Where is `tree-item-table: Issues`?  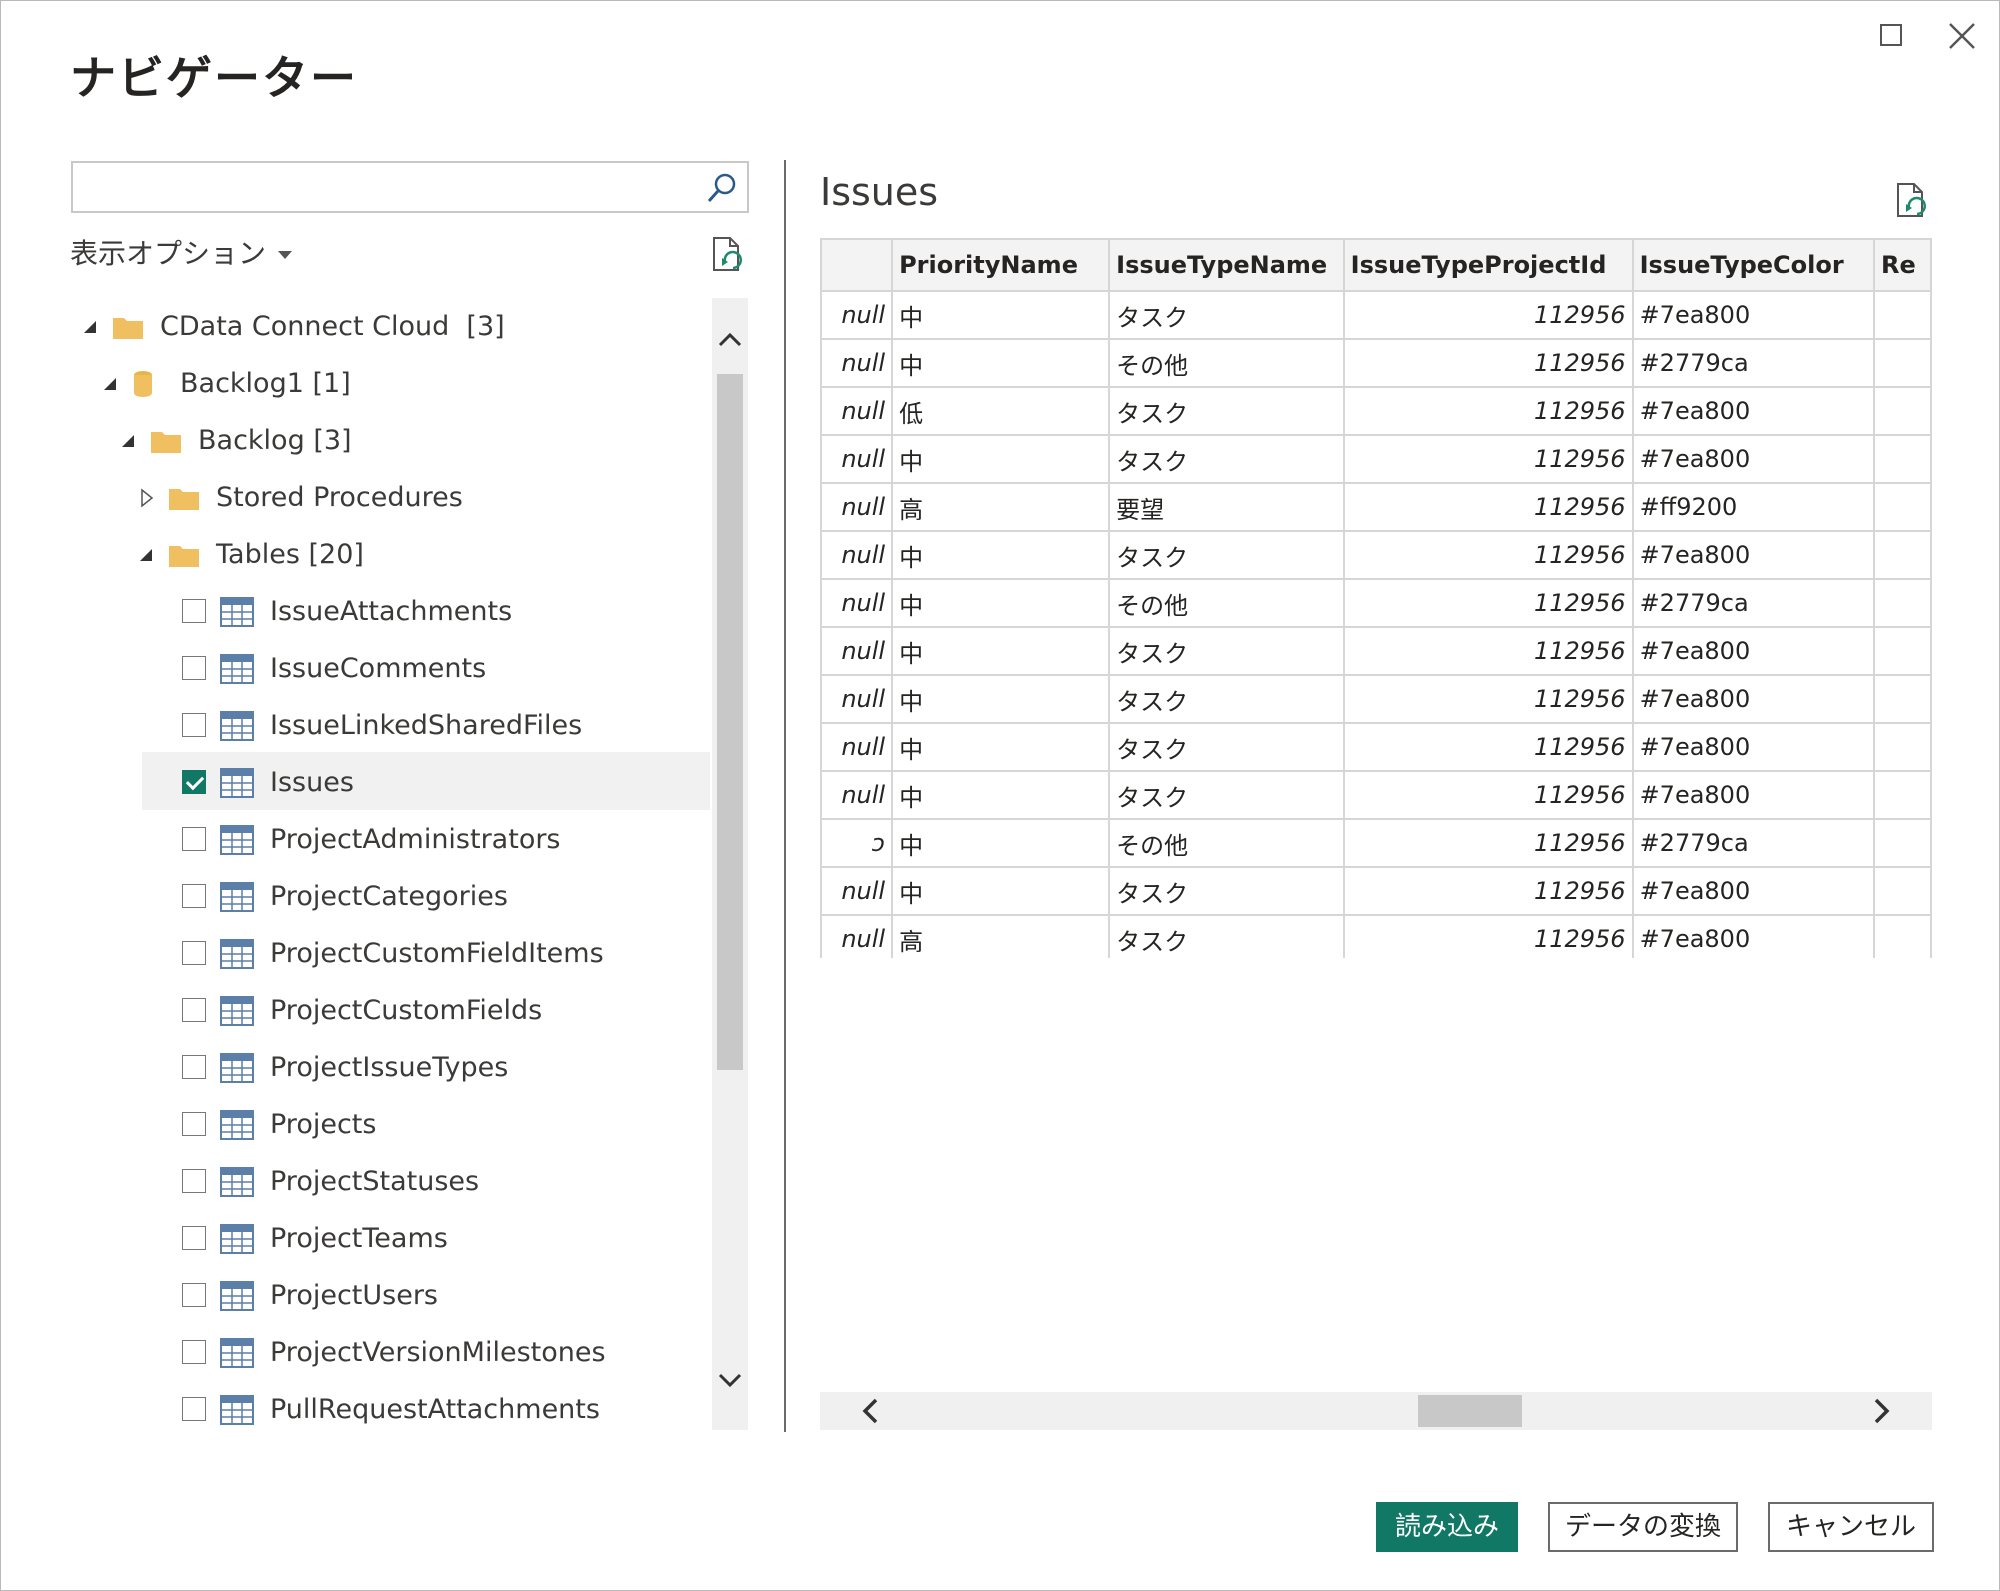
tree-item-table: Issues is located at coordinates (412, 783).